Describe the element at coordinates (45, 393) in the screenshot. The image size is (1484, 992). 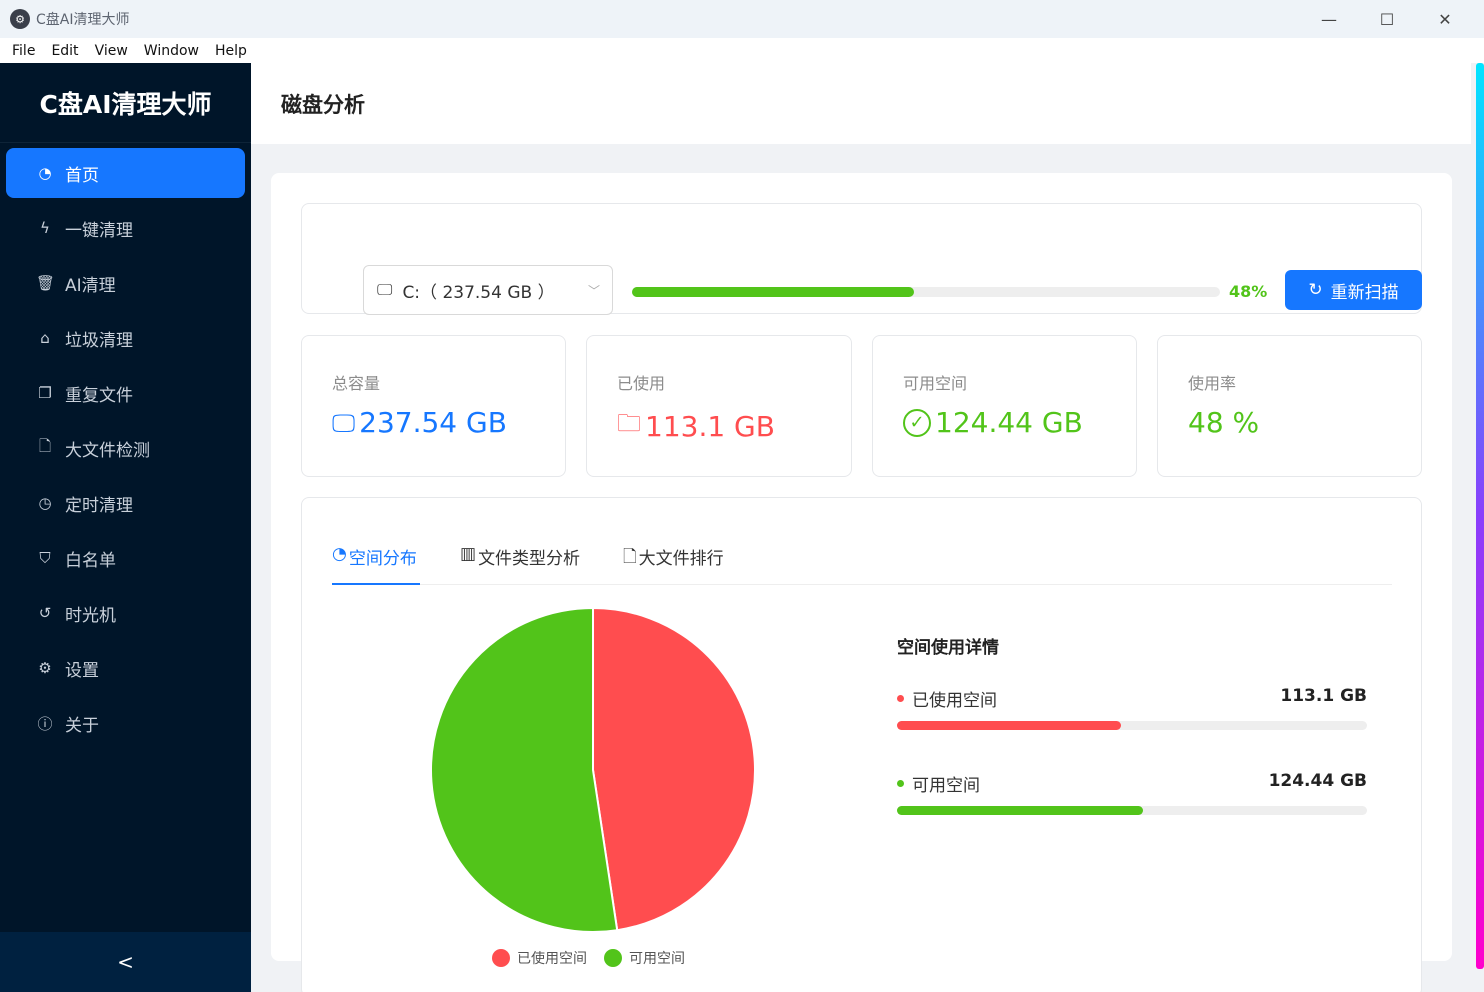
I see `file-search-icon: ❐` at that location.